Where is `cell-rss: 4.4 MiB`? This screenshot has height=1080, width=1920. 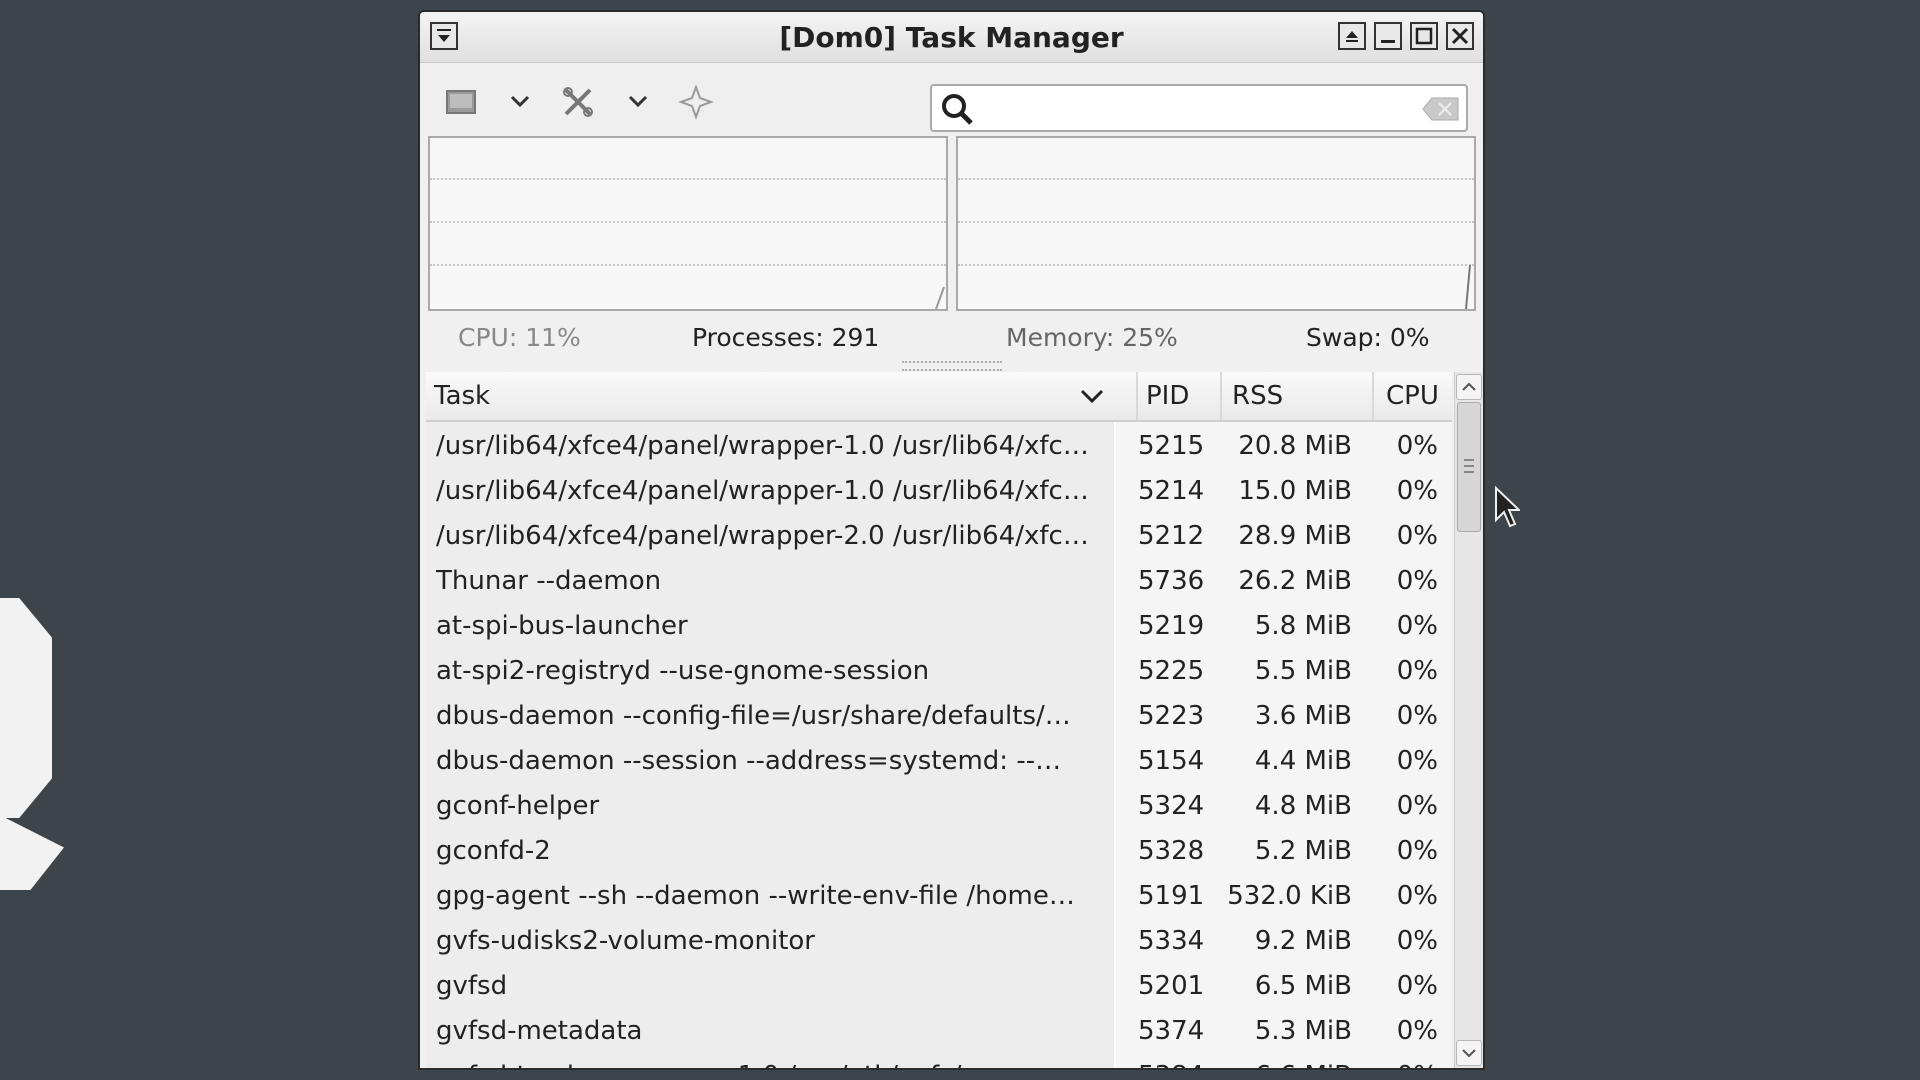 cell-rss: 4.4 MiB is located at coordinates (1303, 761).